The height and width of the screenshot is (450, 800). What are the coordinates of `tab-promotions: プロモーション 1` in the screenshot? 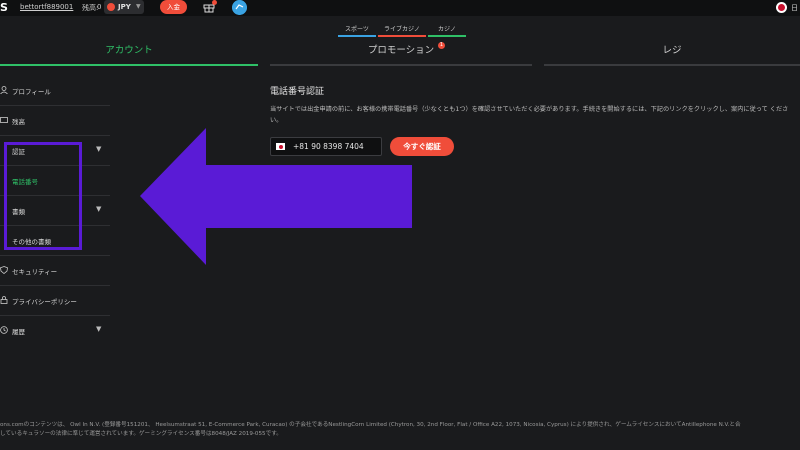 It's located at (401, 53).